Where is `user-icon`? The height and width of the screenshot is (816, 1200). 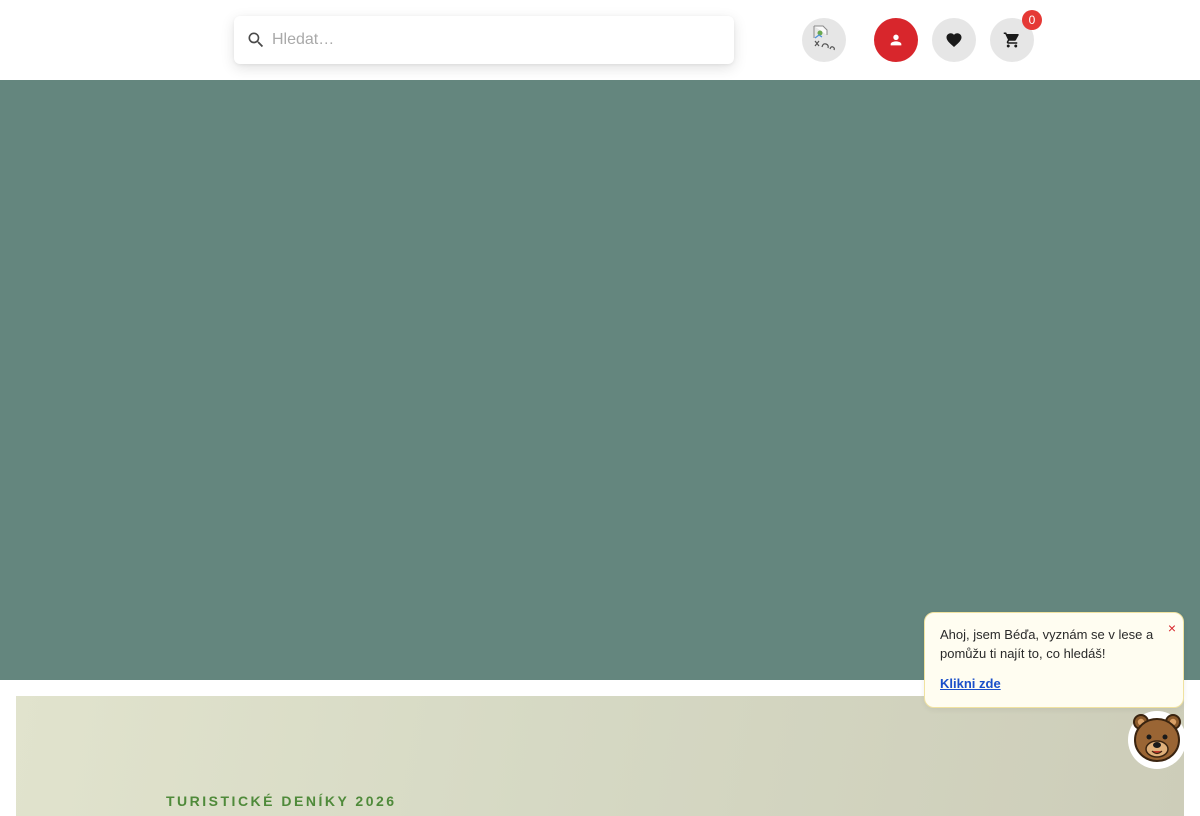 user-icon is located at coordinates (896, 40).